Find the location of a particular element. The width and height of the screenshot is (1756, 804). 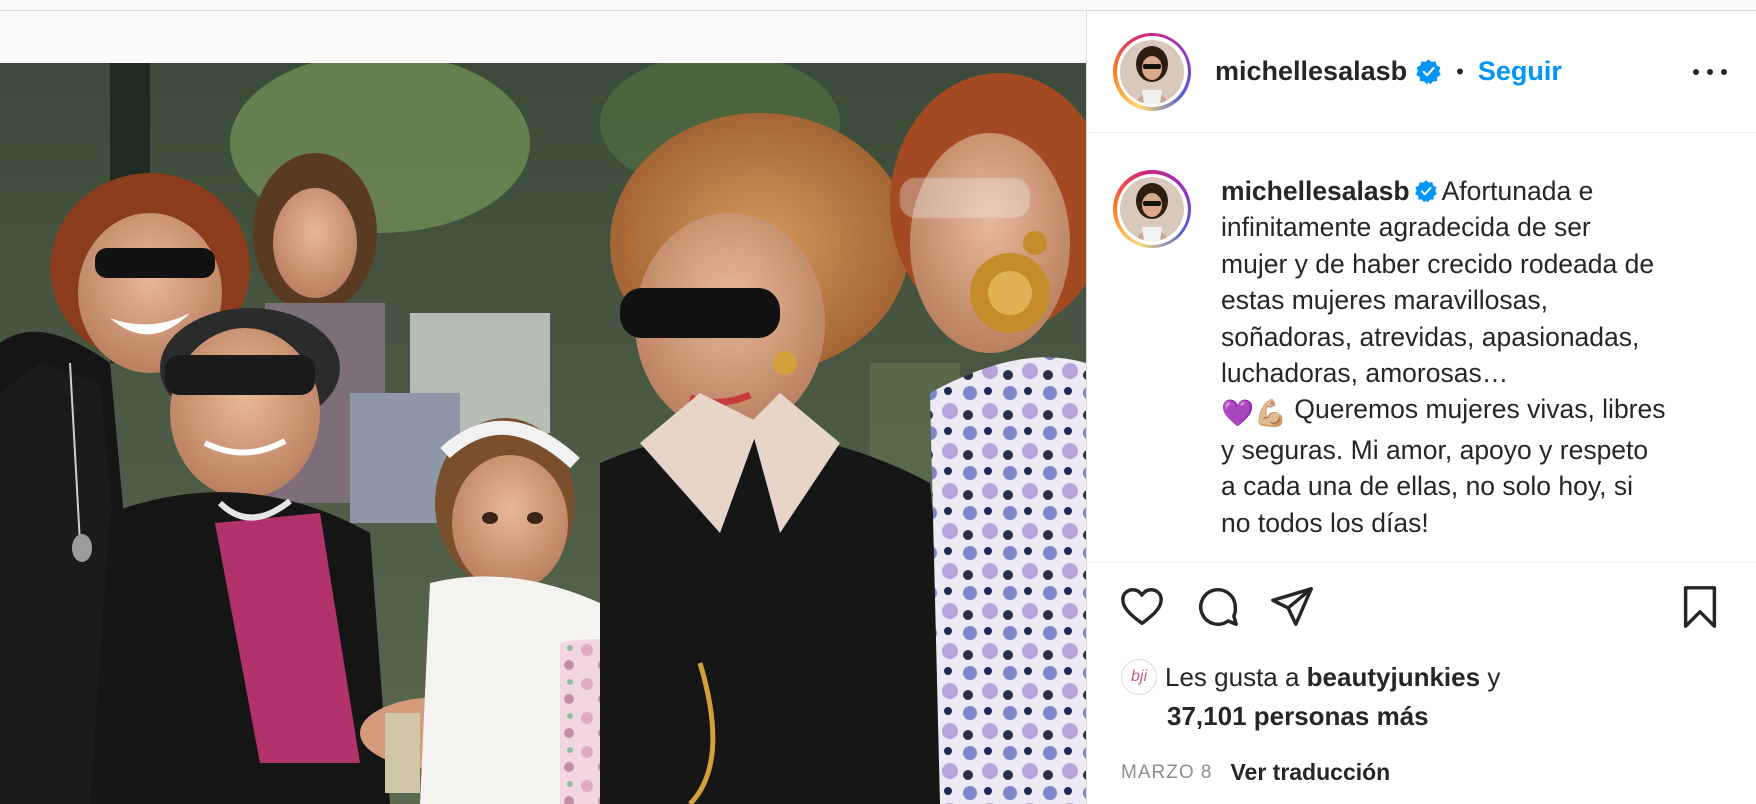

liker-username: beautyjunkies is located at coordinates (1393, 677).